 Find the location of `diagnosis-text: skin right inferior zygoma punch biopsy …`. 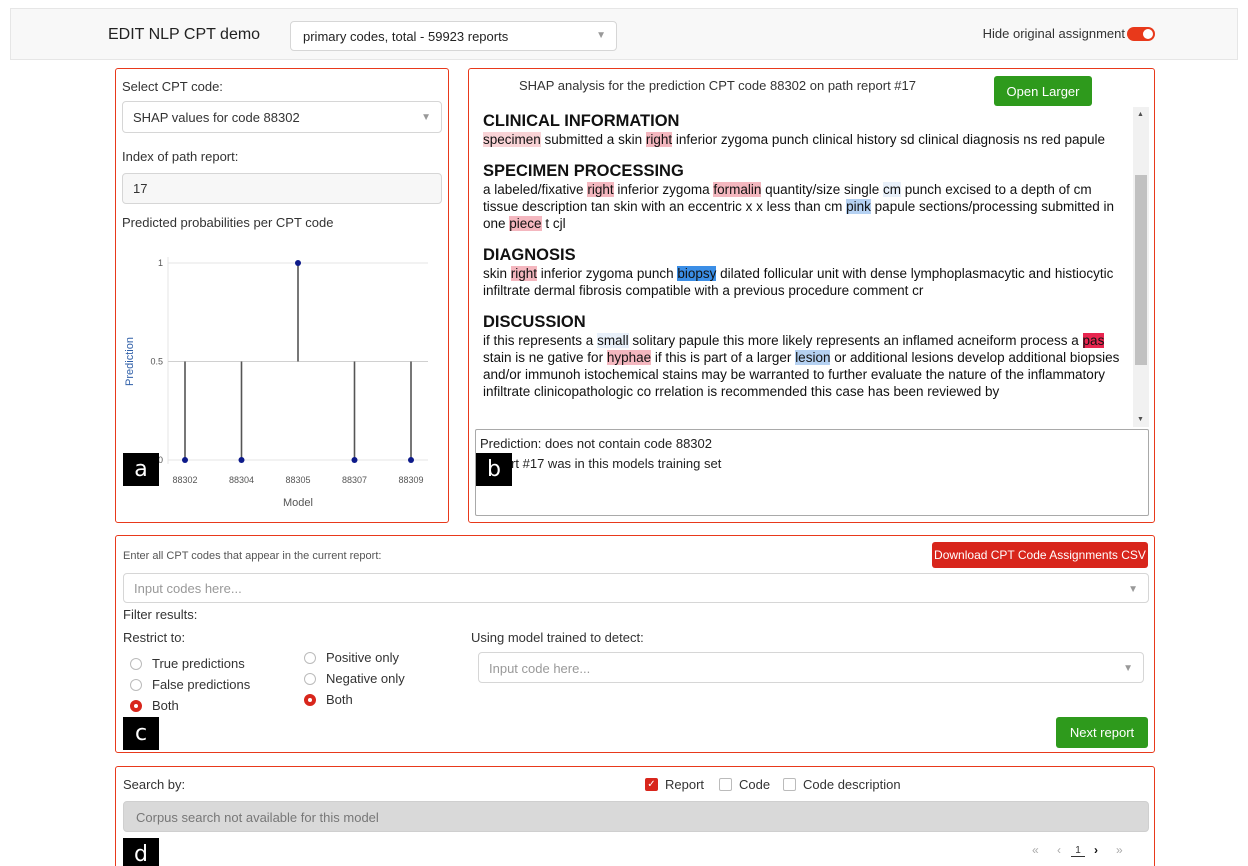

diagnosis-text: skin right inferior zygoma punch biopsy … is located at coordinates (798, 282).